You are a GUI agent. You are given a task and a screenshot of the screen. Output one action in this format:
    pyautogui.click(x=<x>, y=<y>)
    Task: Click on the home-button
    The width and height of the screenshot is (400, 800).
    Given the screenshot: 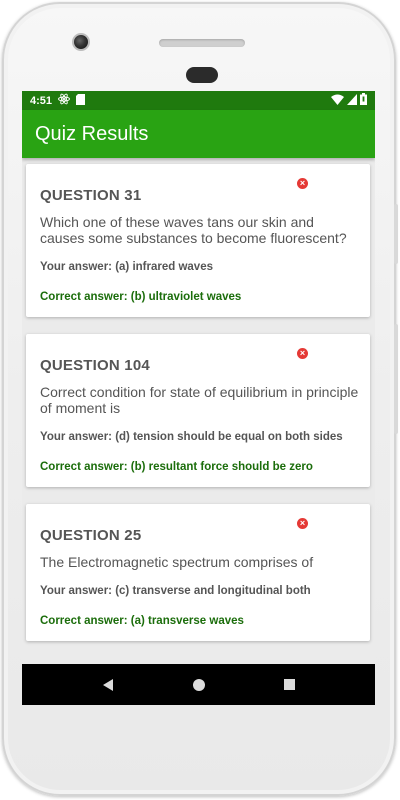 What is the action you would take?
    pyautogui.click(x=199, y=685)
    